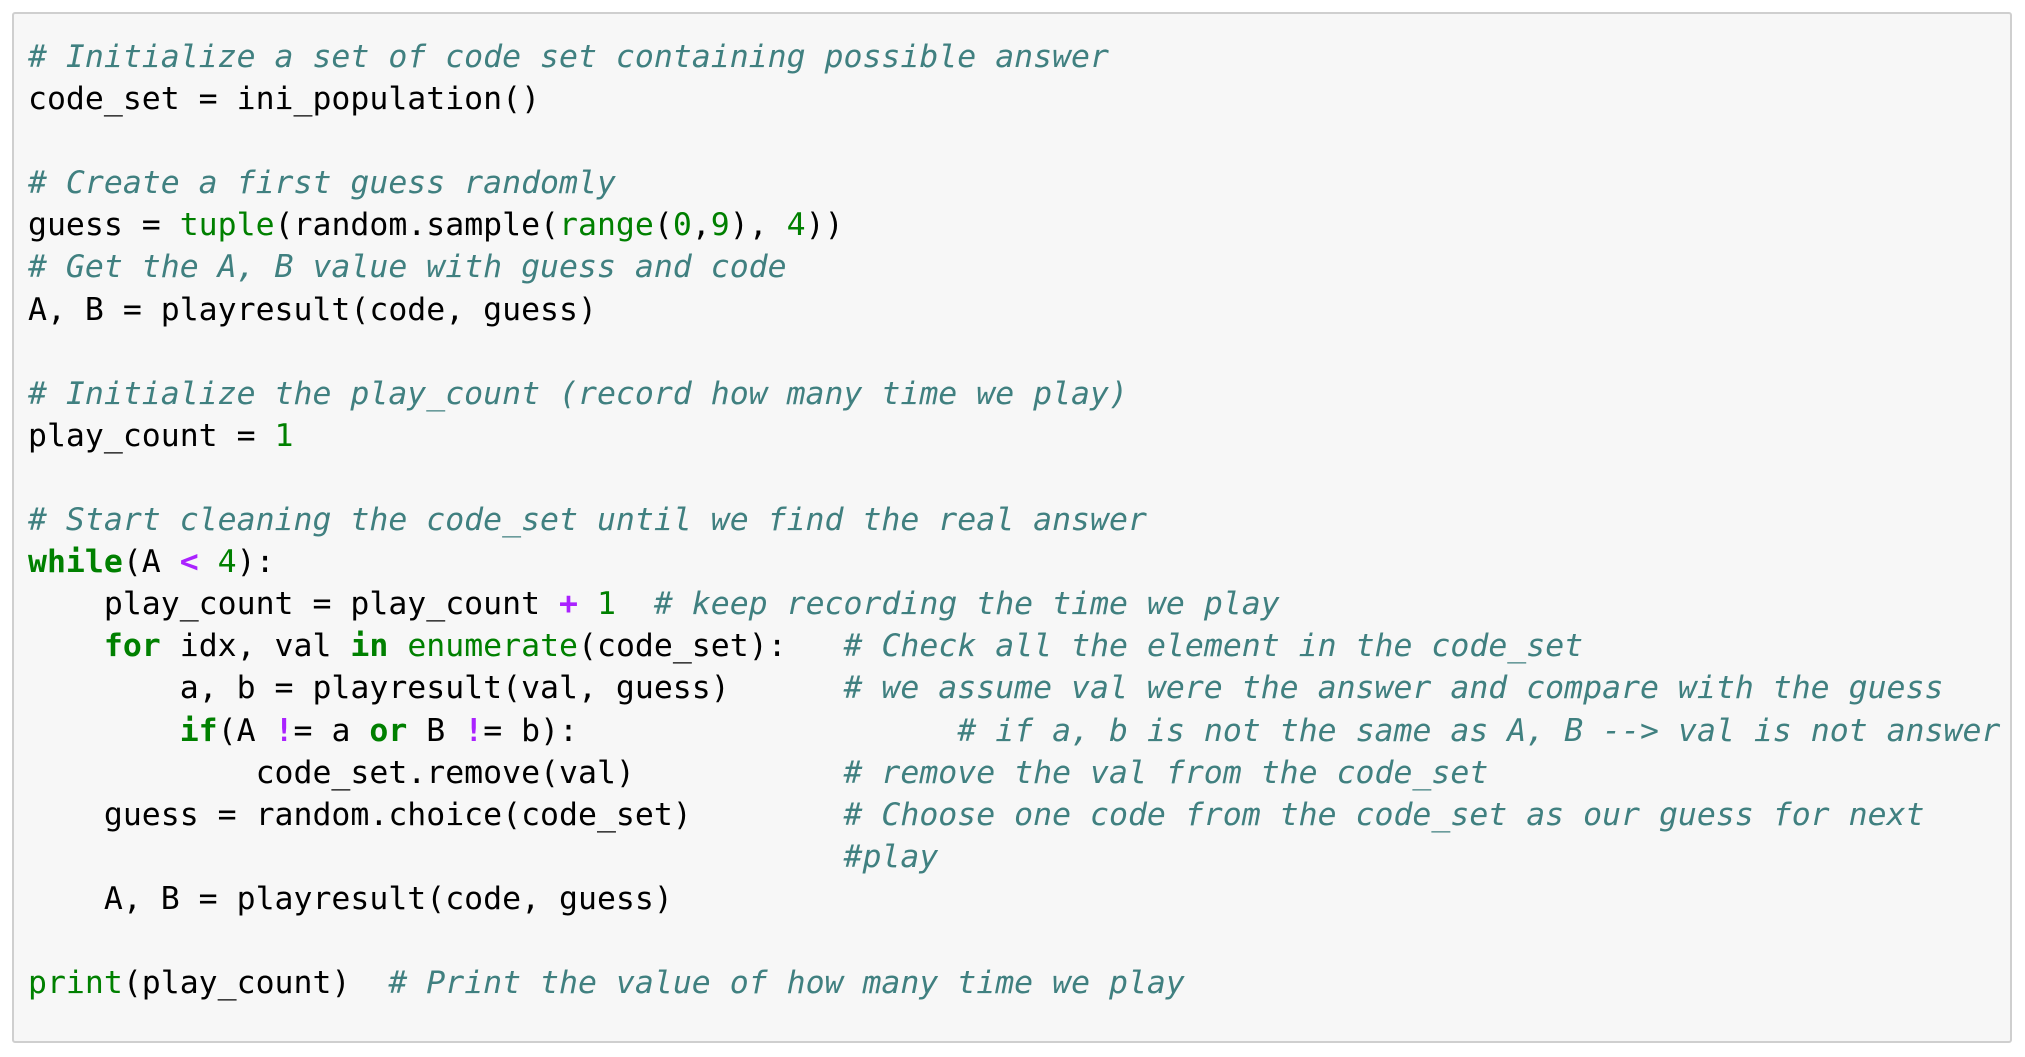 This screenshot has width=2025, height=1057. Describe the element at coordinates (1213, 646) in the screenshot. I see `code-comment: # Check all the element in the code_set` at that location.